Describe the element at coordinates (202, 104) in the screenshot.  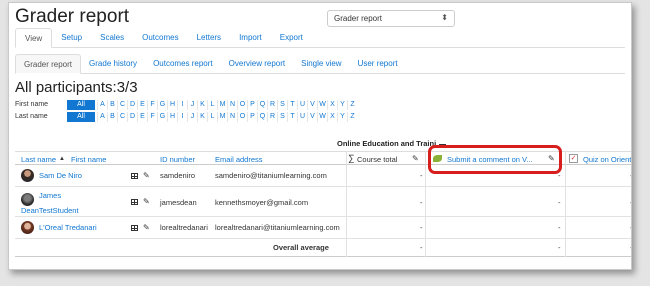
I see `first-name-letter-k: K` at that location.